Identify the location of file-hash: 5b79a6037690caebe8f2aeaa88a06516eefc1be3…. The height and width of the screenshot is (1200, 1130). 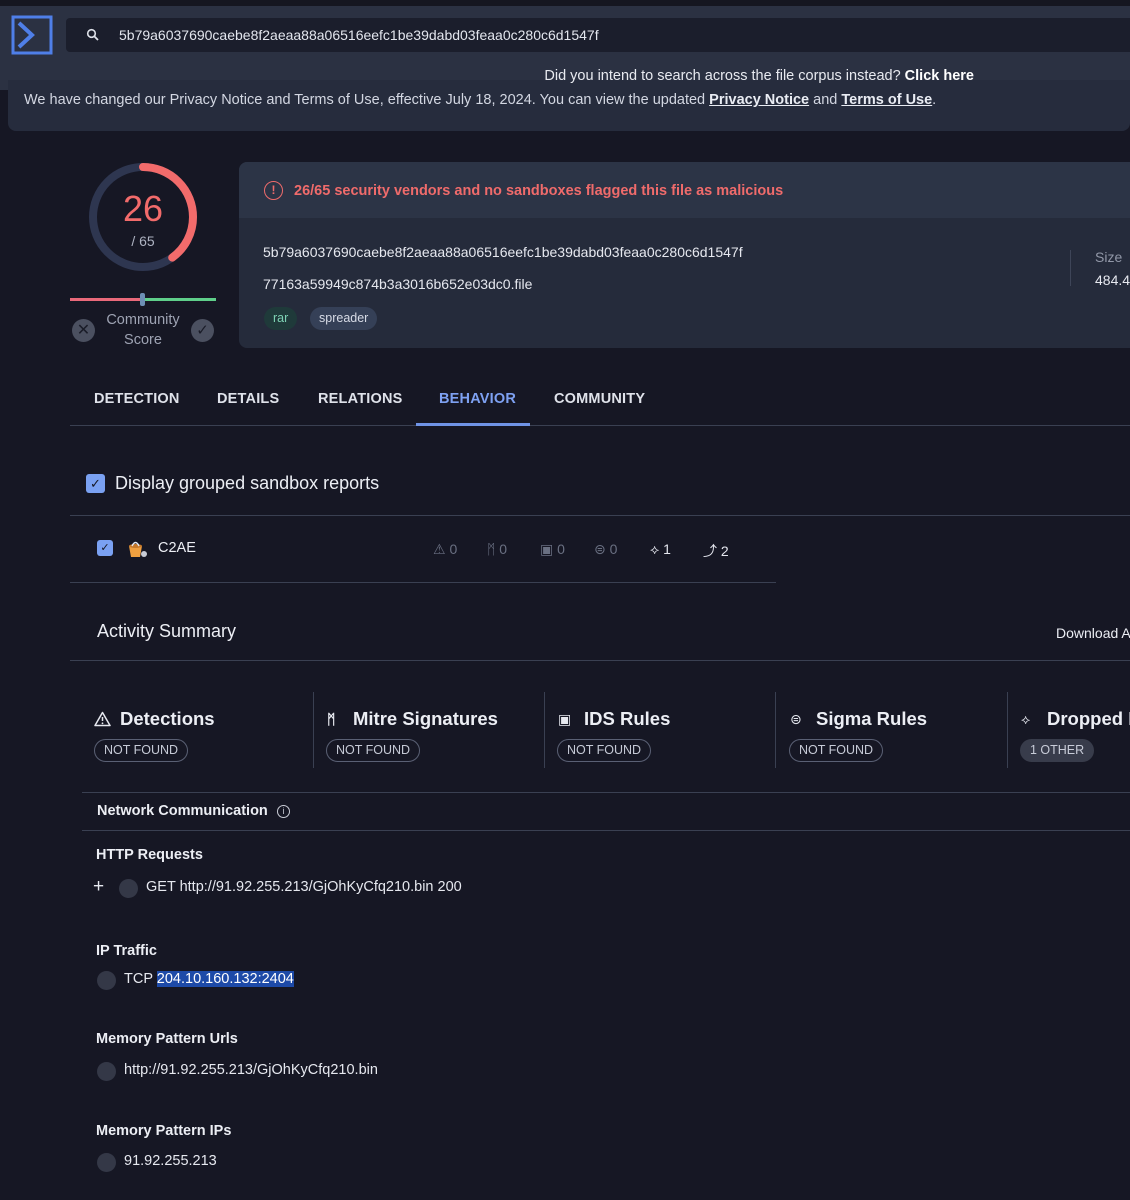
(503, 252).